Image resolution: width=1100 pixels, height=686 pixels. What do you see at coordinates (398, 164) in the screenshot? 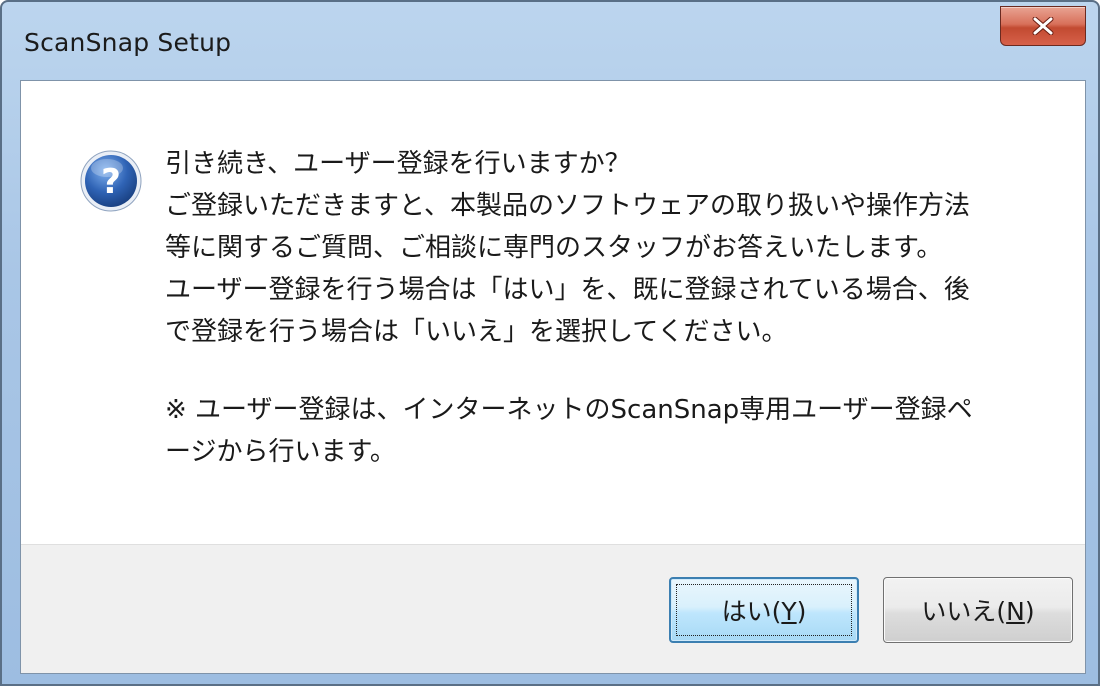
I see `message-line: 引き続き、ユーザー登録を行いますか？` at bounding box center [398, 164].